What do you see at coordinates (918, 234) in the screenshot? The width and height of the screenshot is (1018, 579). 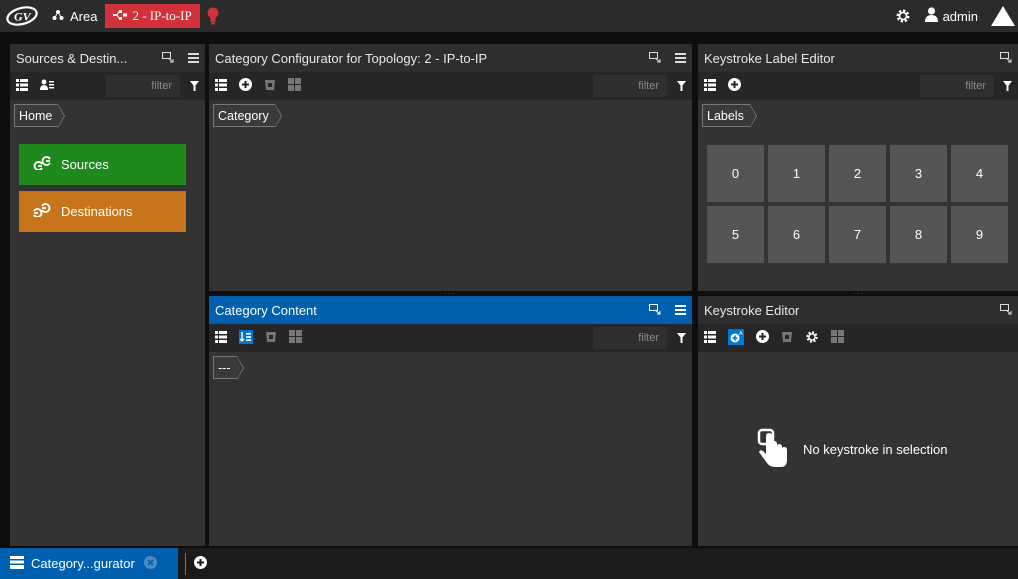 I see `key-button: 8` at bounding box center [918, 234].